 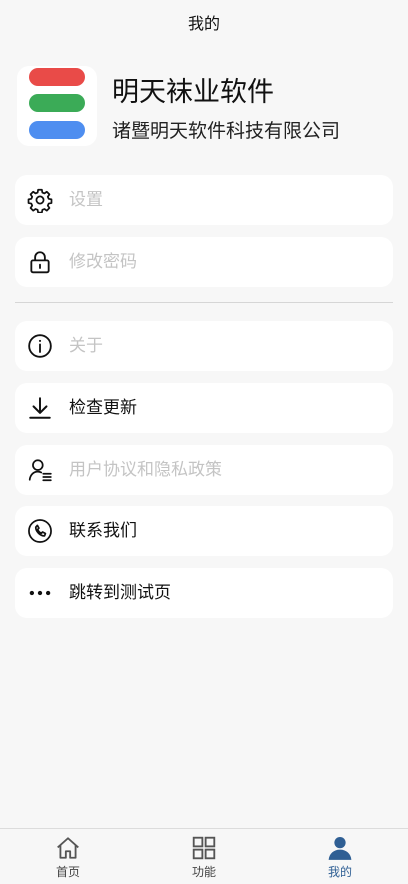 I want to click on contact-item: 联系我们, so click(x=204, y=531).